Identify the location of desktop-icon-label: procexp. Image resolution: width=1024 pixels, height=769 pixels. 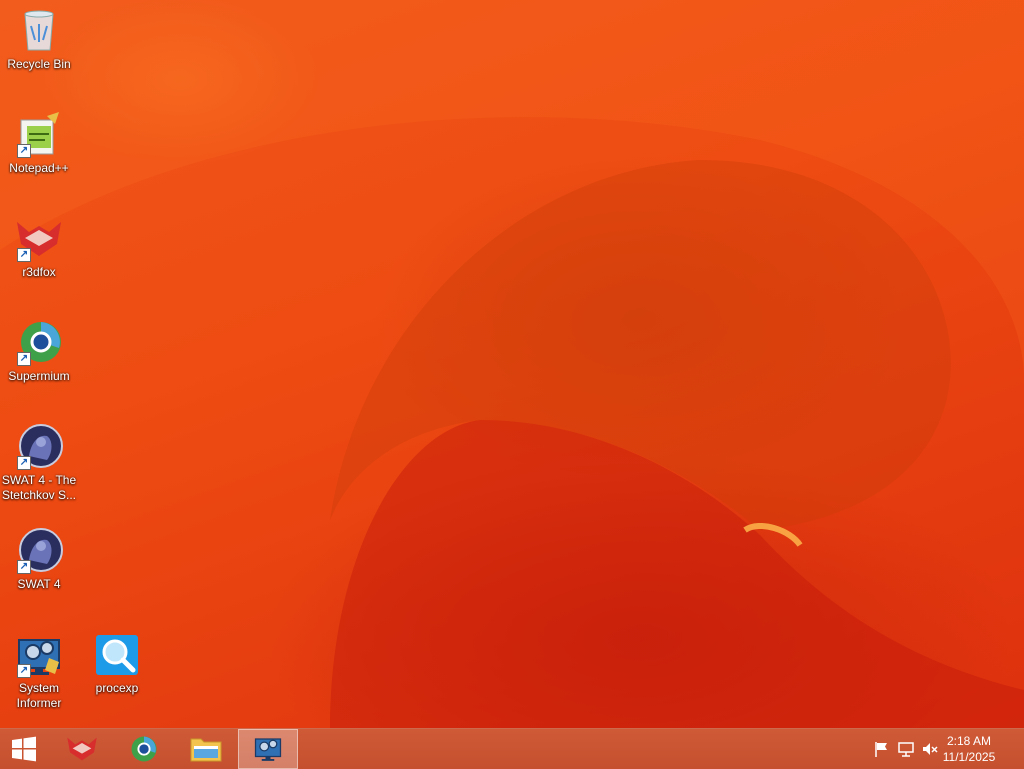
(117, 688).